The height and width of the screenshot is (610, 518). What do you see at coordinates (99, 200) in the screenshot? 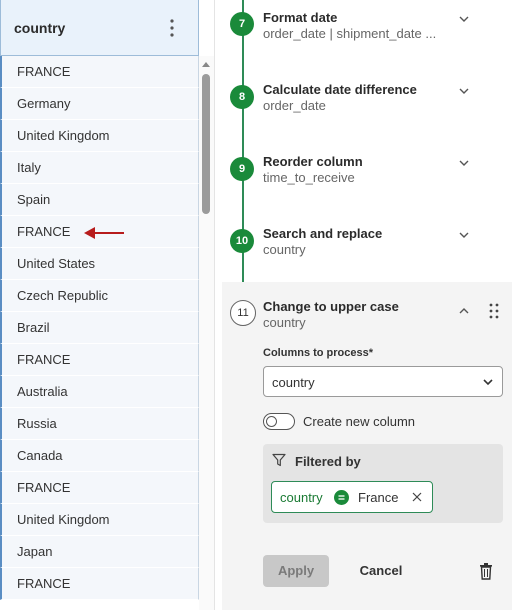
I see `table-row: Spain` at bounding box center [99, 200].